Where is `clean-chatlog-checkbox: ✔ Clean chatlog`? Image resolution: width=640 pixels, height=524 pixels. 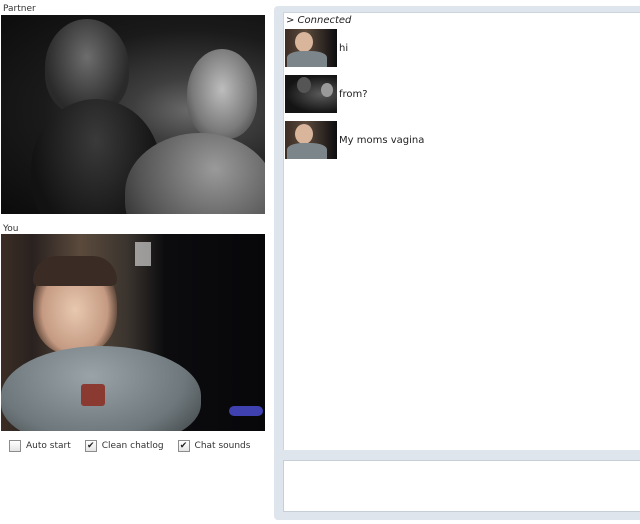
clean-chatlog-checkbox: ✔ Clean chatlog is located at coordinates (124, 446).